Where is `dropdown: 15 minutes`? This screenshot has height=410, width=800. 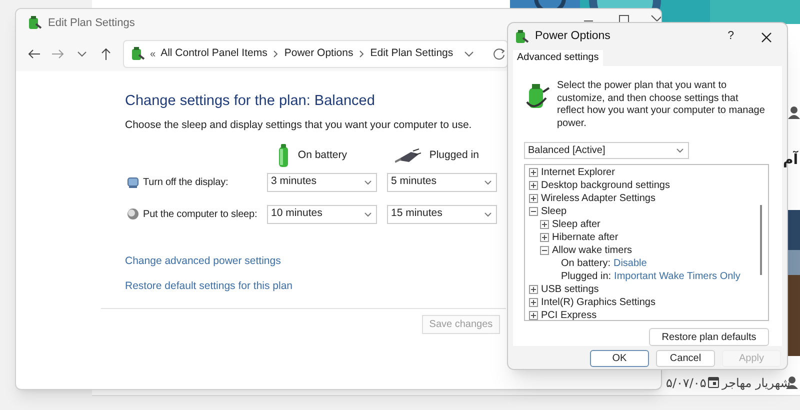
dropdown: 15 minutes is located at coordinates (442, 214).